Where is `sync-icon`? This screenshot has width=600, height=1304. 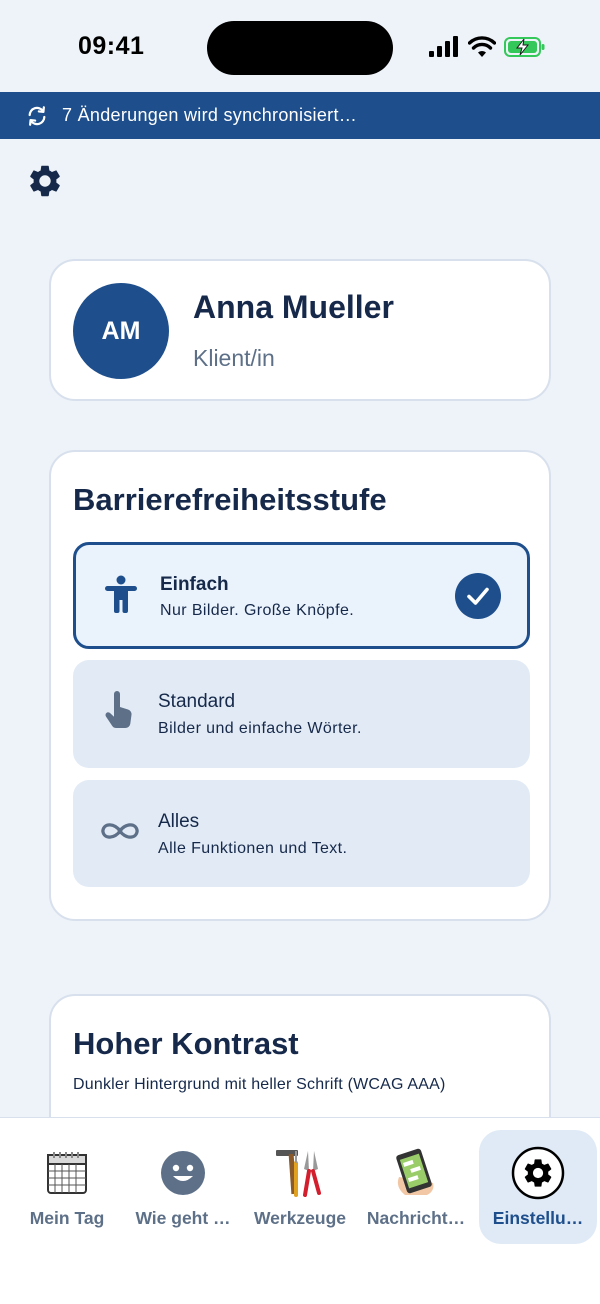
sync-icon is located at coordinates (37, 115).